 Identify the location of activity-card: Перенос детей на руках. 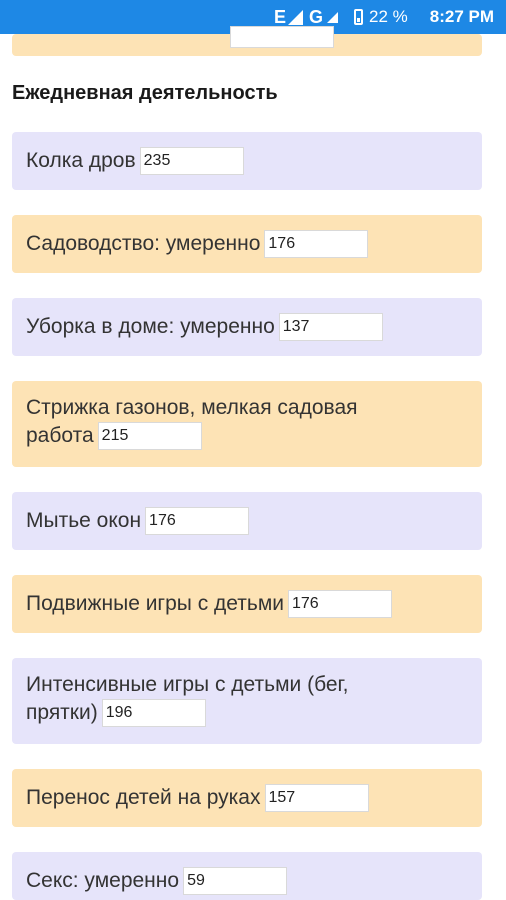
(247, 798).